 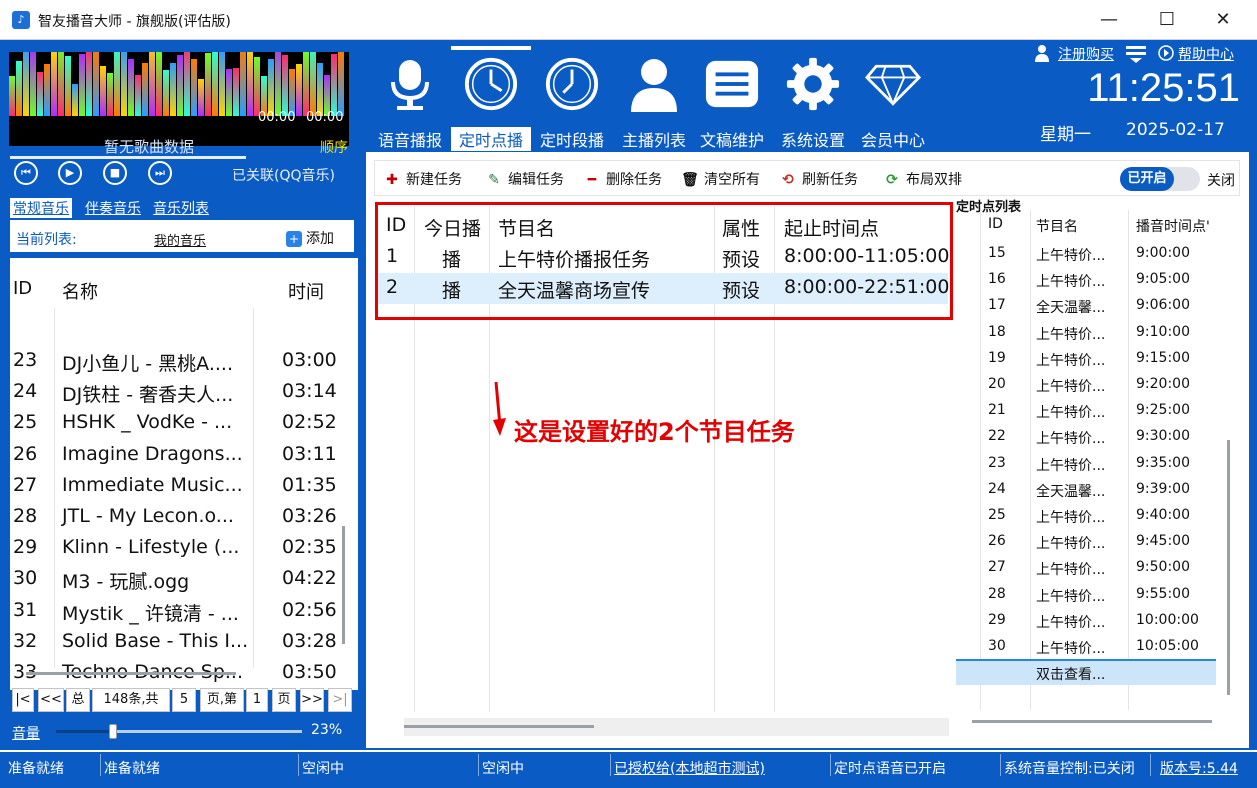 What do you see at coordinates (126, 582) in the screenshot?
I see `song-name: M3 - 玩腻.ogg` at bounding box center [126, 582].